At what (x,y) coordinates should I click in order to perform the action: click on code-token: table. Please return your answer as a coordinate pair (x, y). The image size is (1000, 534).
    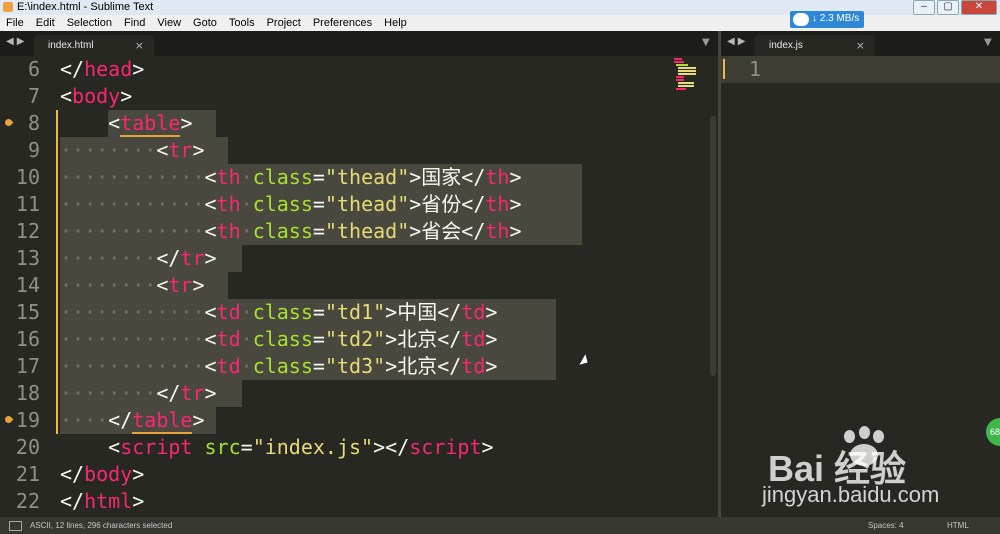
    Looking at the image, I should click on (162, 421).